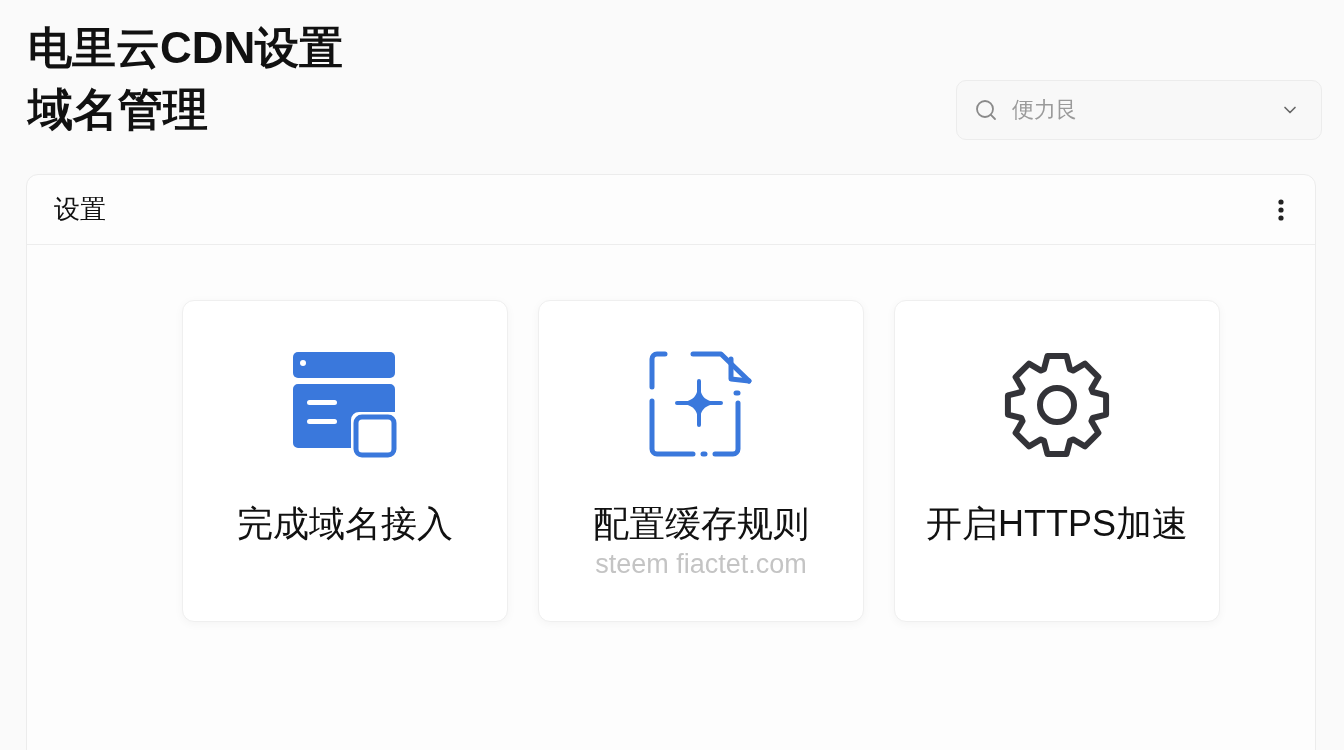 The height and width of the screenshot is (750, 1344). I want to click on page-subtitle: 域名管理, so click(118, 110).